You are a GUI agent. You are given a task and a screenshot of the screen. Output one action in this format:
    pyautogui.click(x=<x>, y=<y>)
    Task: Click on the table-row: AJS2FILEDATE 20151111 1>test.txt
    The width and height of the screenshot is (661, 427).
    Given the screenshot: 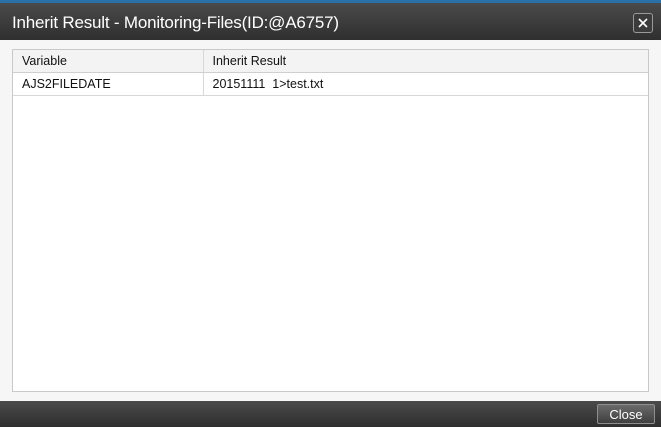 What is the action you would take?
    pyautogui.click(x=330, y=84)
    